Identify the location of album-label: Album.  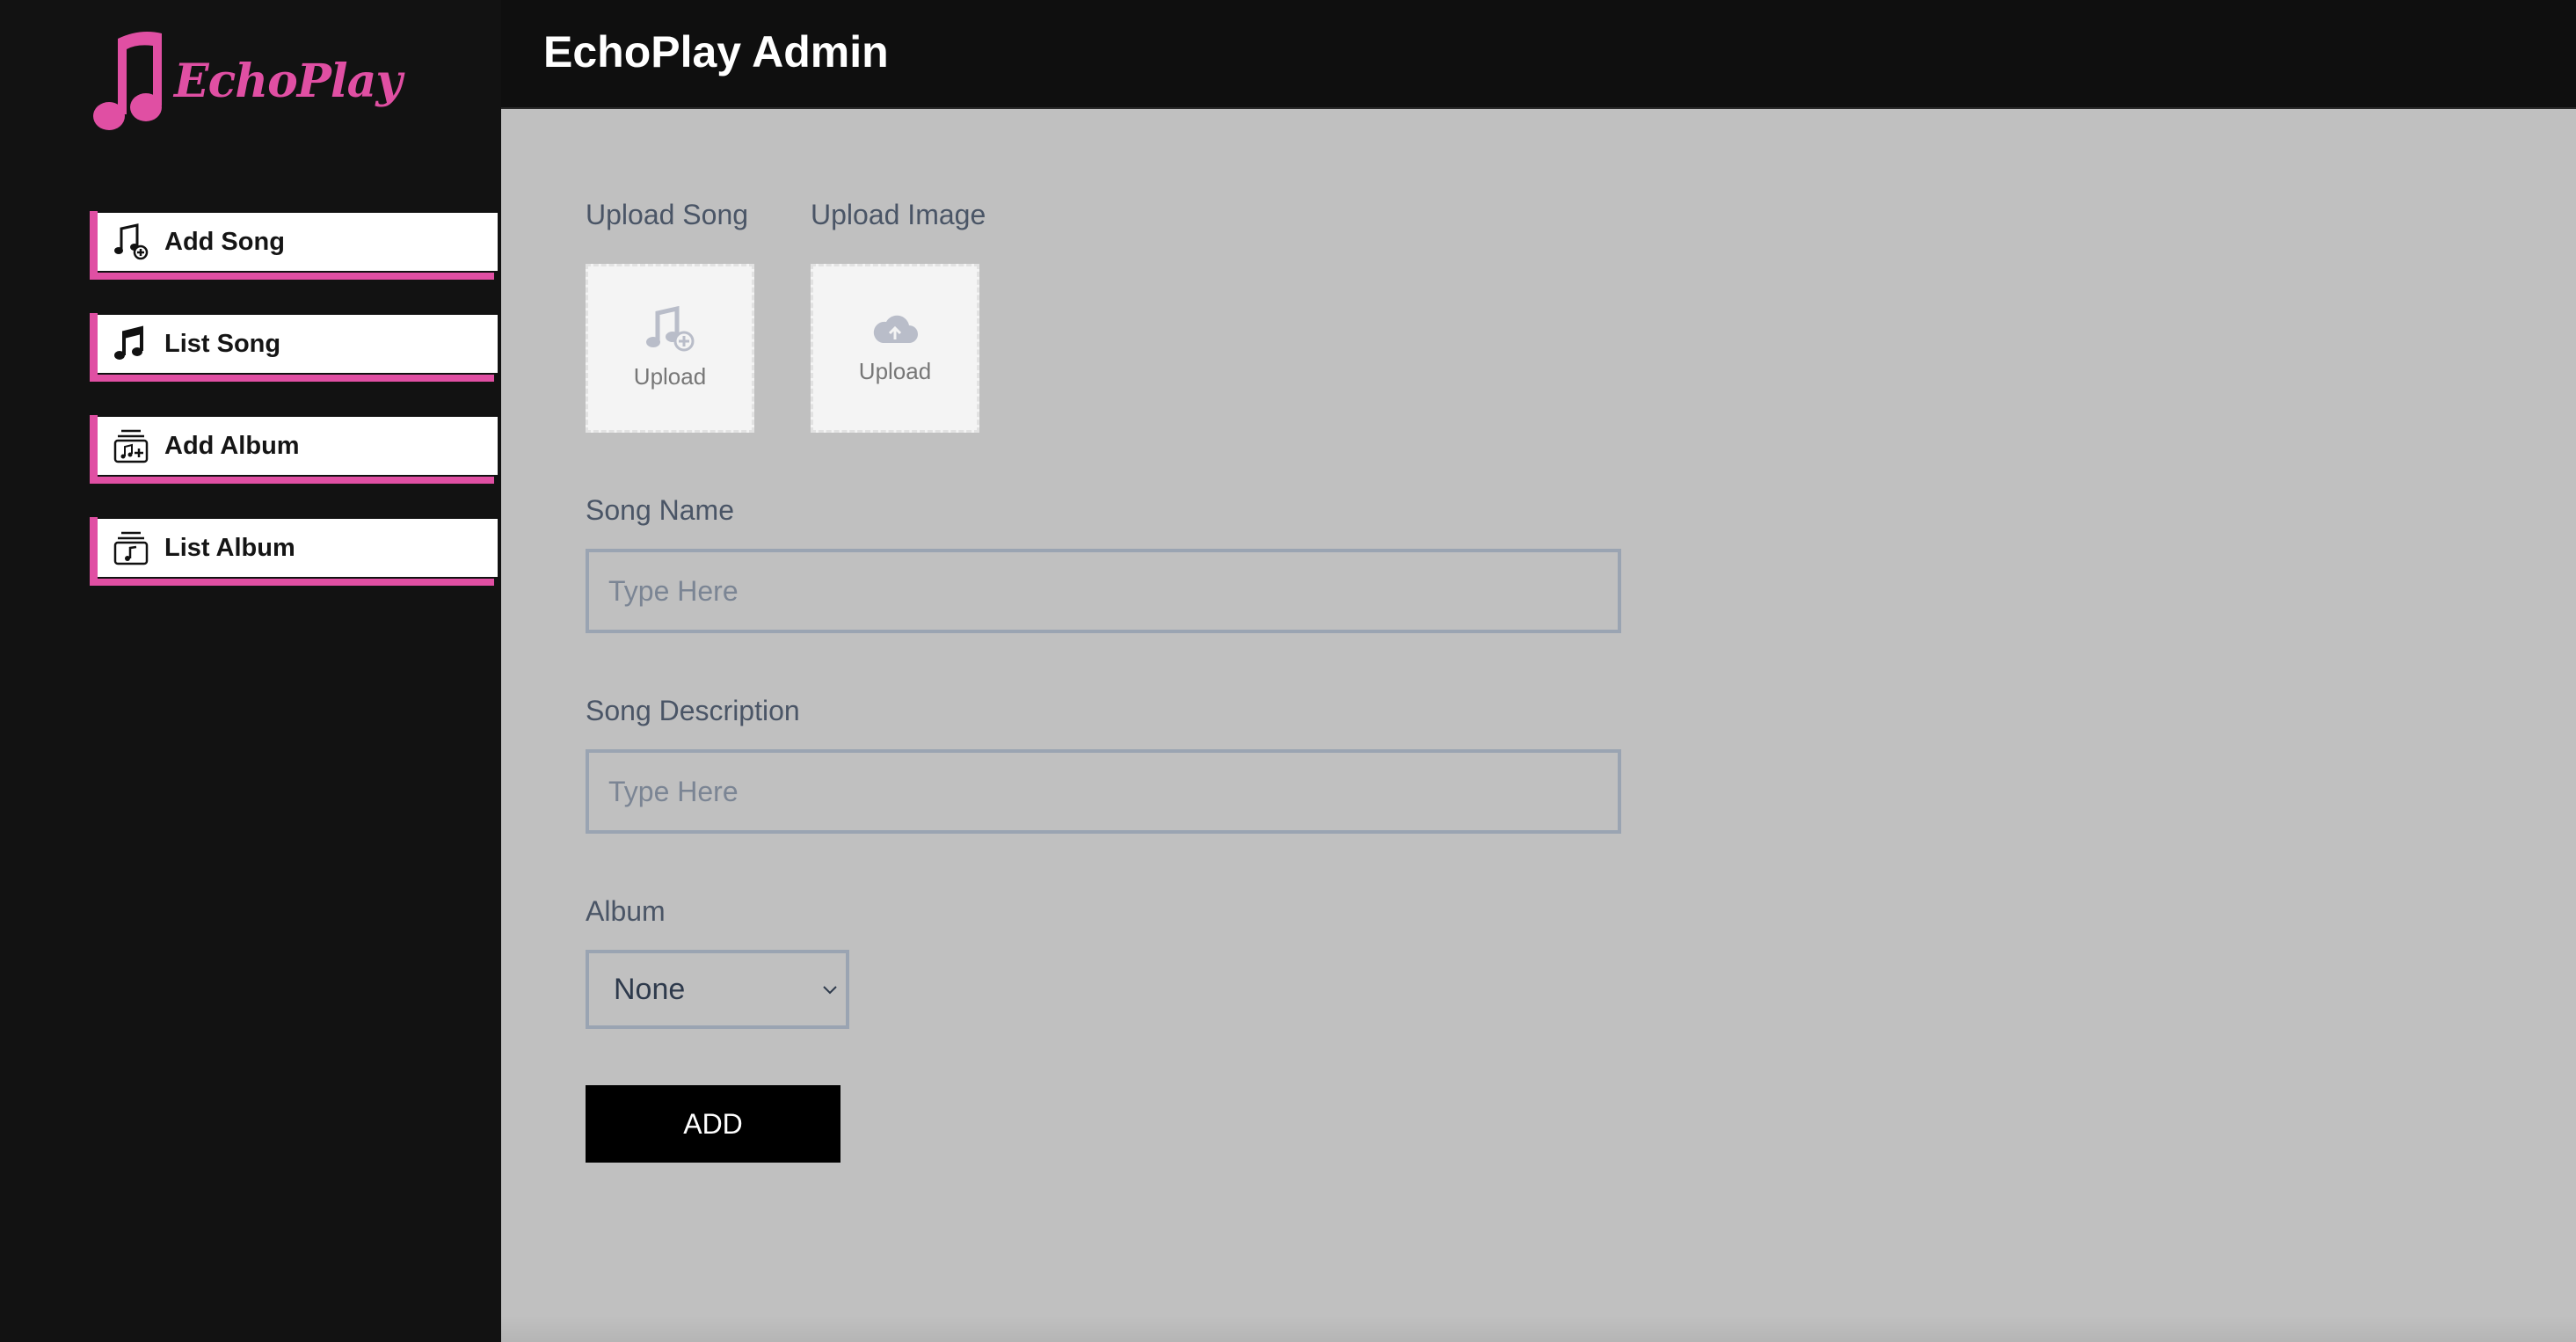
(626, 911).